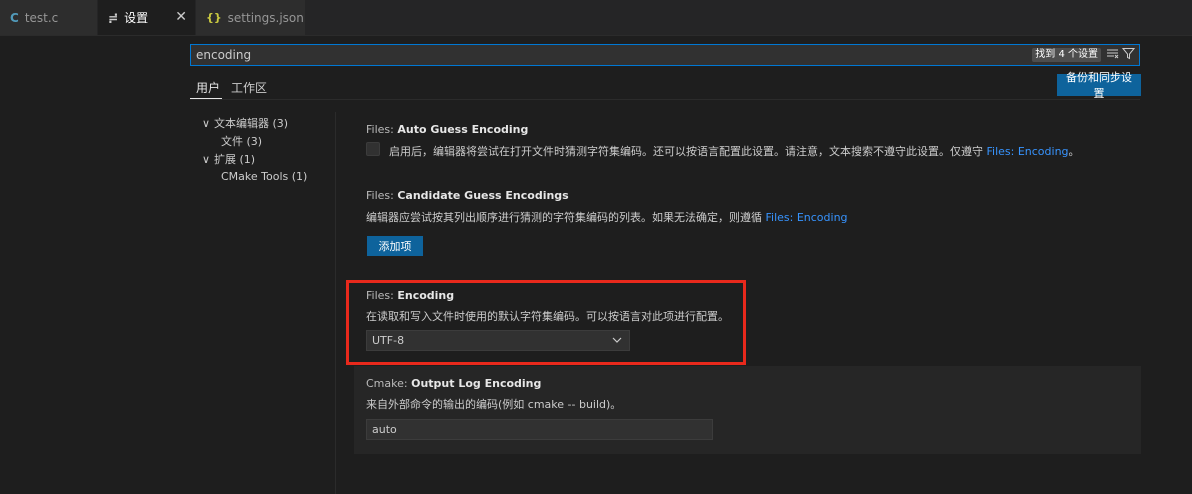  I want to click on cmake-output-encoding-input, so click(539, 429).